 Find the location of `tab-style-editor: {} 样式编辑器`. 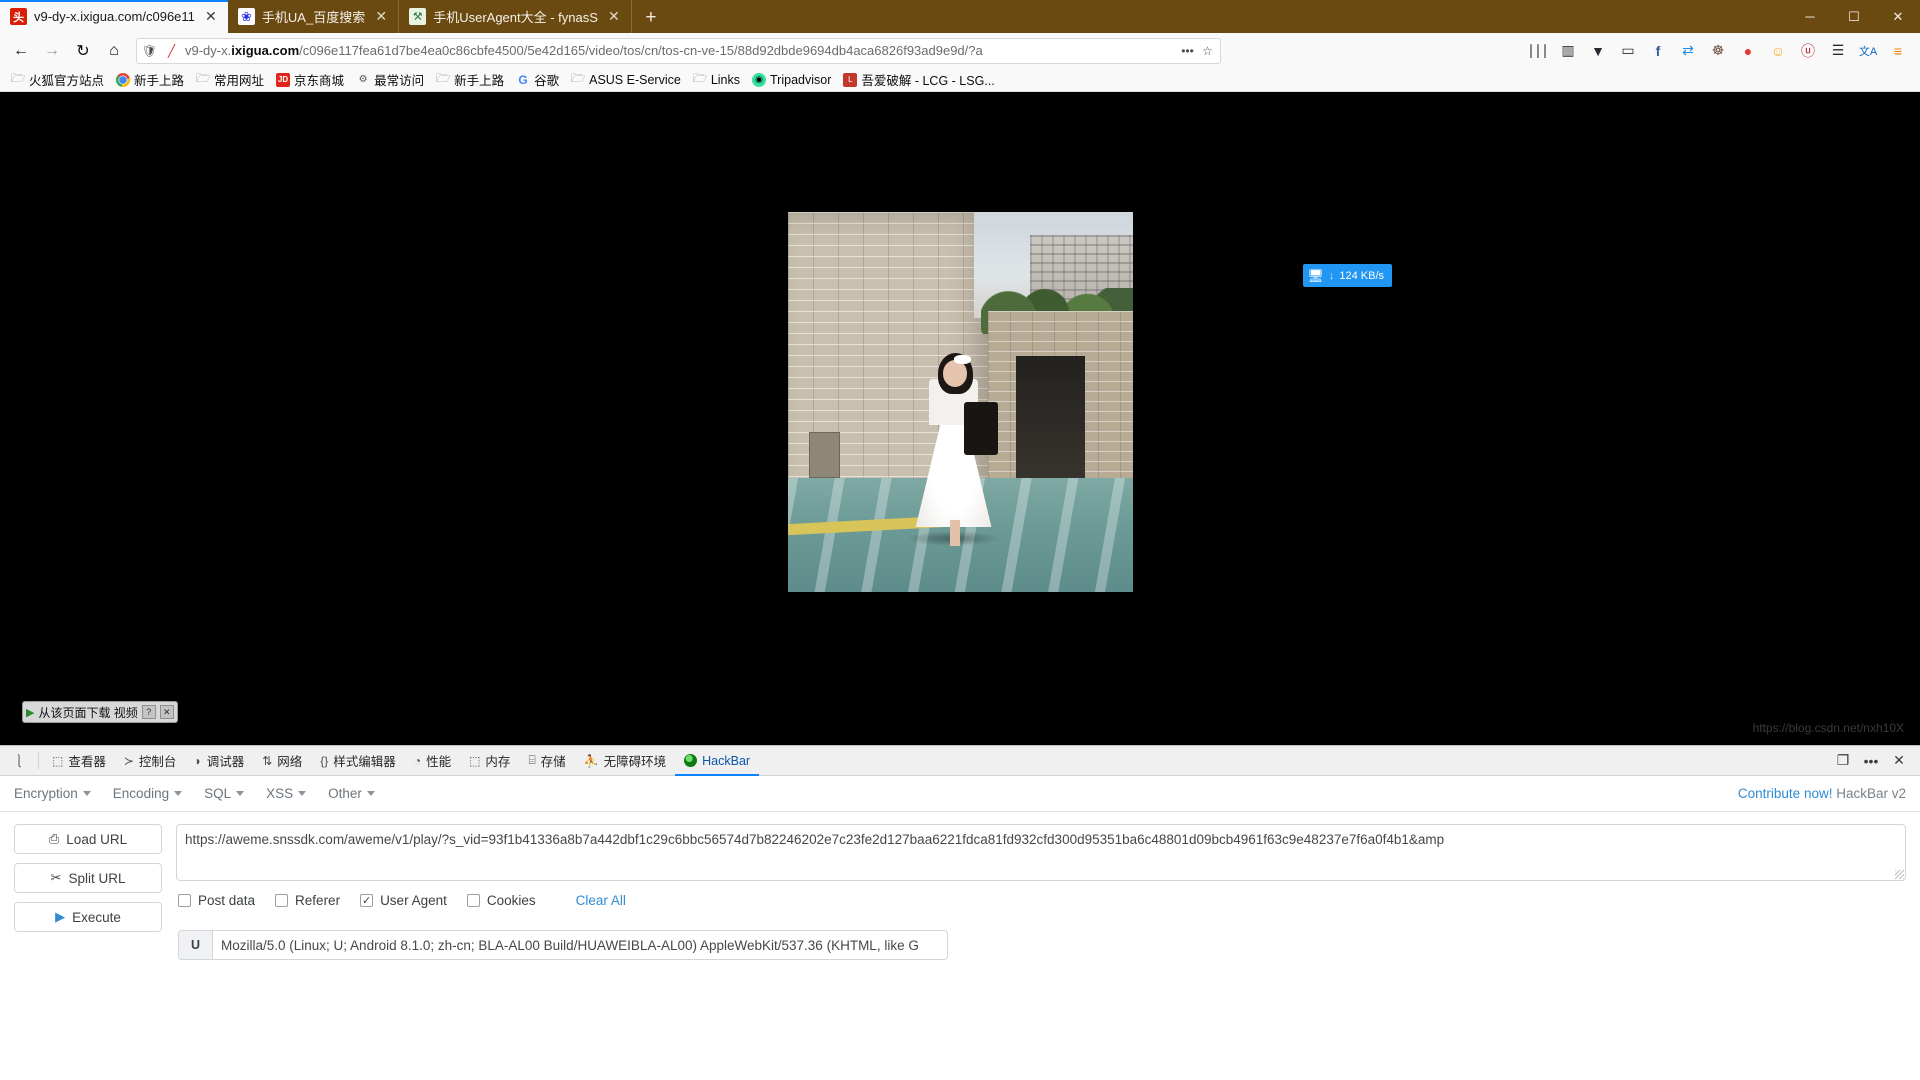

tab-style-editor: {} 样式编辑器 is located at coordinates (358, 760).